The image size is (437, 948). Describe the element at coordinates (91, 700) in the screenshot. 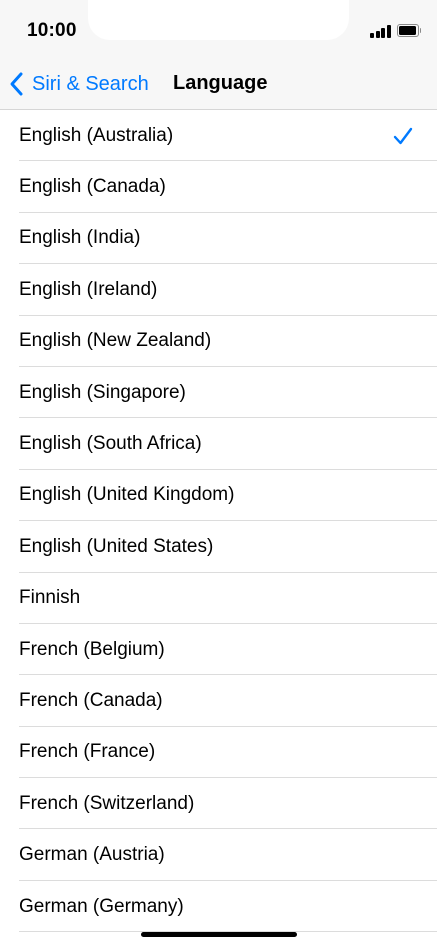

I see `language-option-label: French (Canada)` at that location.